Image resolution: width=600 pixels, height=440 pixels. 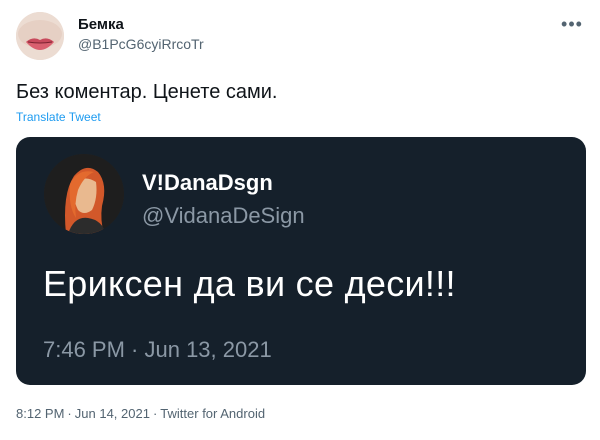 What do you see at coordinates (249, 283) in the screenshot?
I see `quoted-text: Ериксен да ви се деси!!!` at bounding box center [249, 283].